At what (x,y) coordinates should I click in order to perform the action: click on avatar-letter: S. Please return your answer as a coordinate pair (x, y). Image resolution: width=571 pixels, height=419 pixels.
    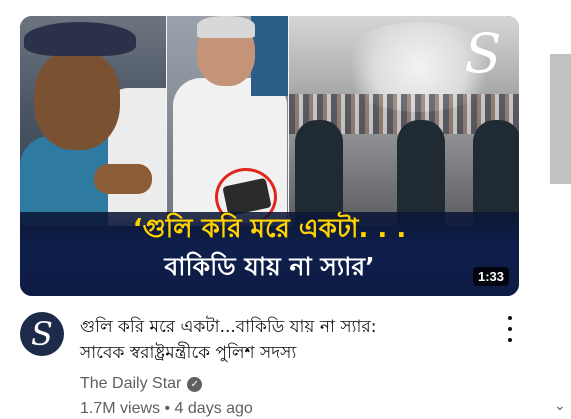
    Looking at the image, I should click on (42, 334).